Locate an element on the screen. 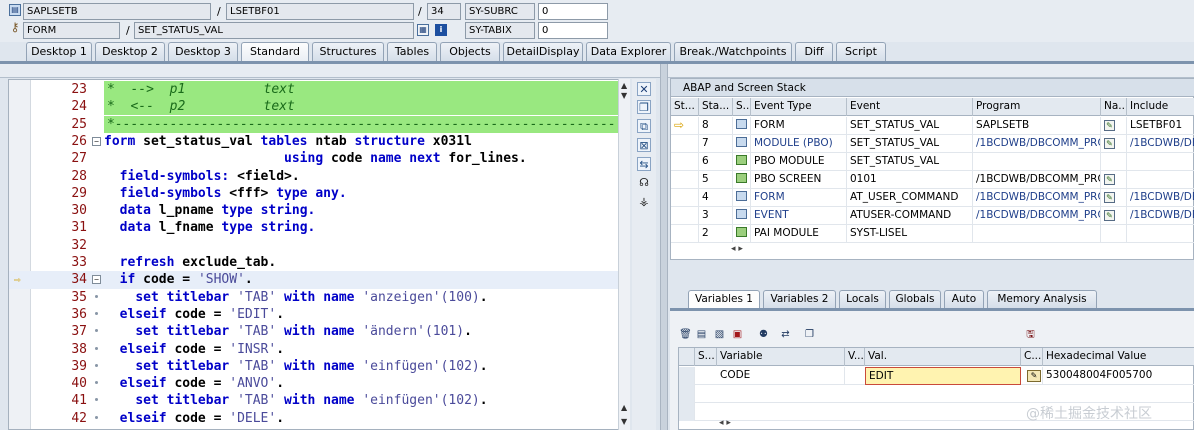 Image resolution: width=1194 pixels, height=430 pixels. tab-auto: Auto is located at coordinates (964, 299).